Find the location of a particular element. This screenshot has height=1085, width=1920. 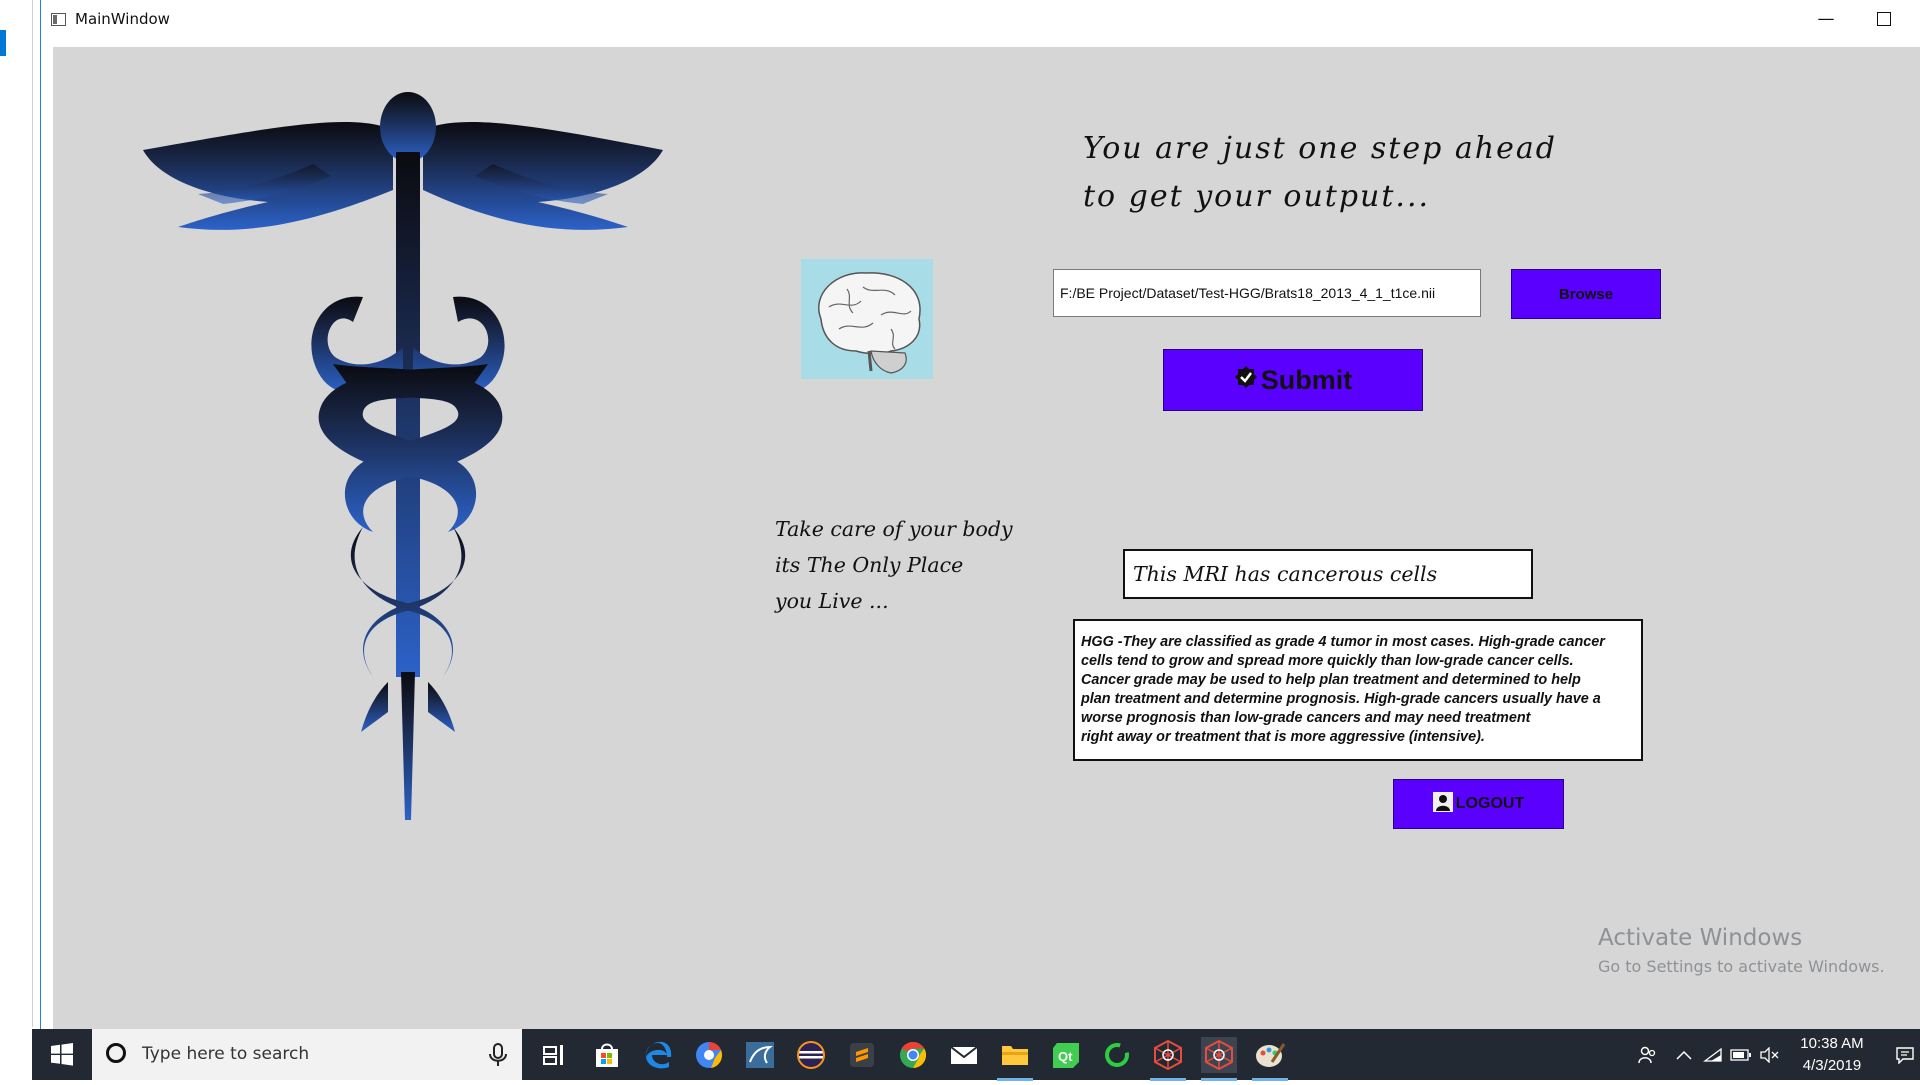

svg-text: Qt is located at coordinates (1065, 1056).